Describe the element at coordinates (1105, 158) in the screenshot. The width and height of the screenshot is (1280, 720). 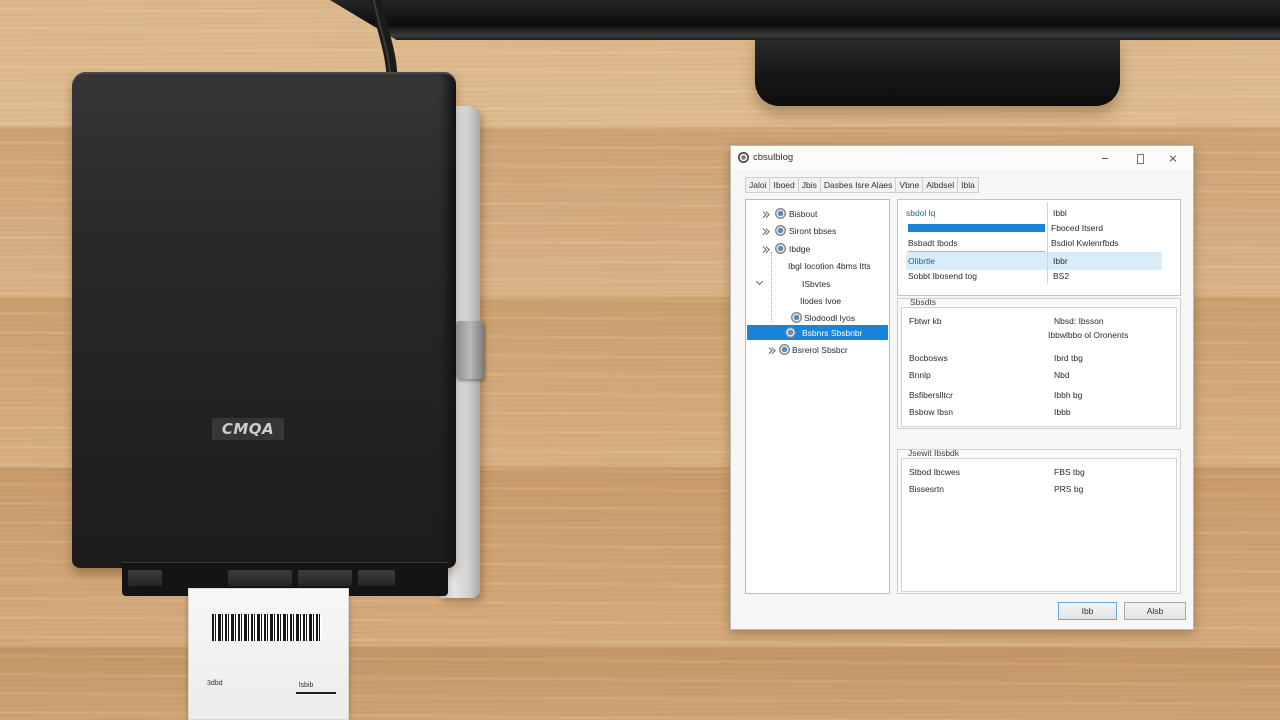
I see `minimize-icon` at that location.